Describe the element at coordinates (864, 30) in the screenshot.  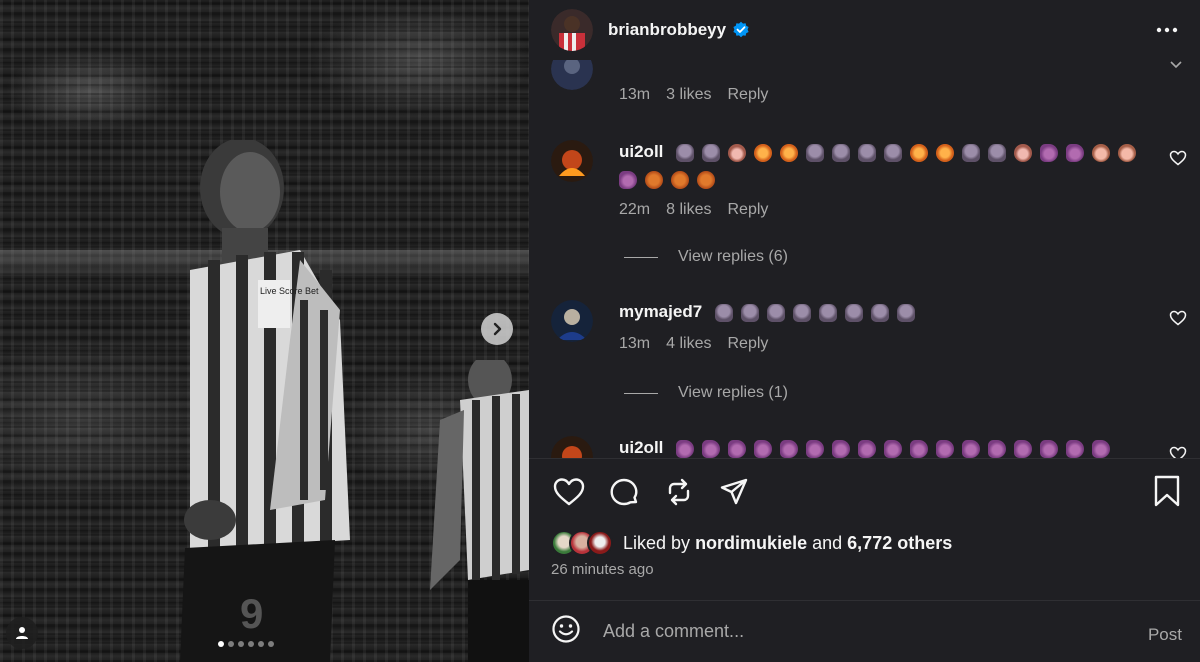
I see `post-header: brianbrobbeyy` at that location.